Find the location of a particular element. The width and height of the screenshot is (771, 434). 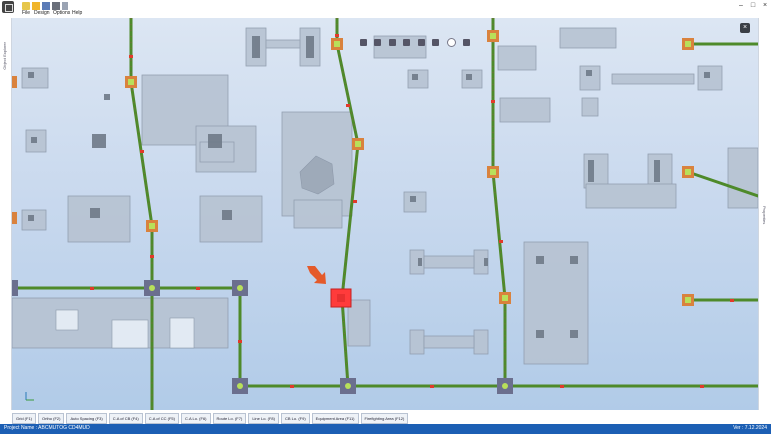

menu-help: Help is located at coordinates (77, 13).